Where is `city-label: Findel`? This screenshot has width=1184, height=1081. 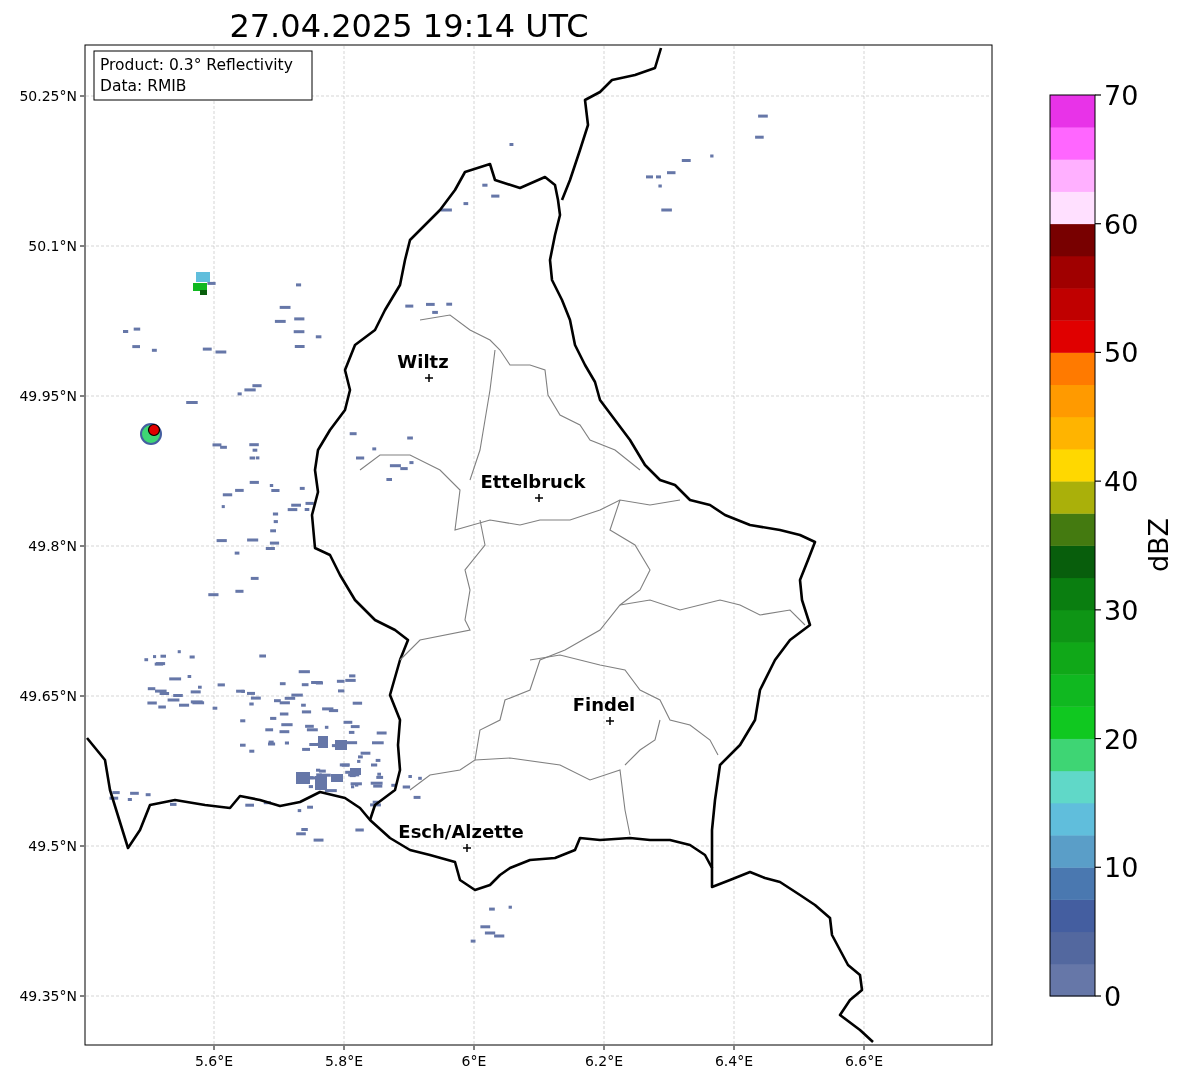
city-label: Findel is located at coordinates (604, 704).